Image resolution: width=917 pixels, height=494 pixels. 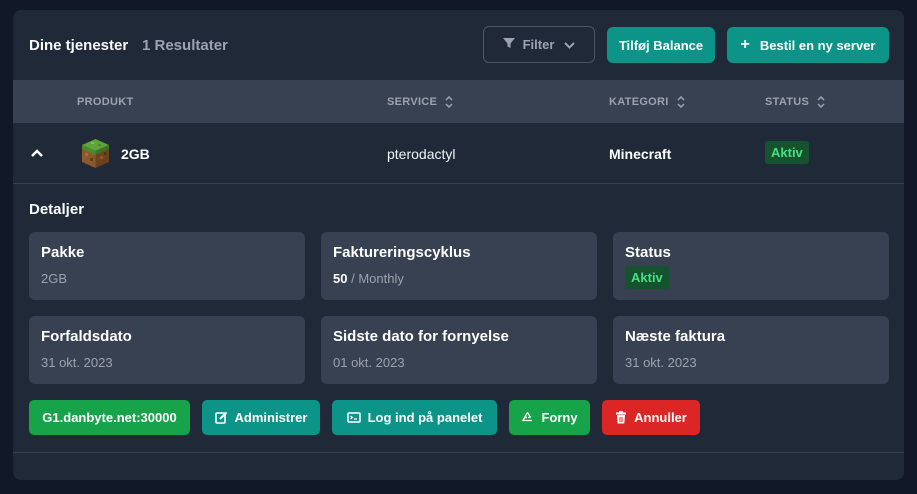 What do you see at coordinates (95, 153) in the screenshot?
I see `minecraft-grass-block-icon` at bounding box center [95, 153].